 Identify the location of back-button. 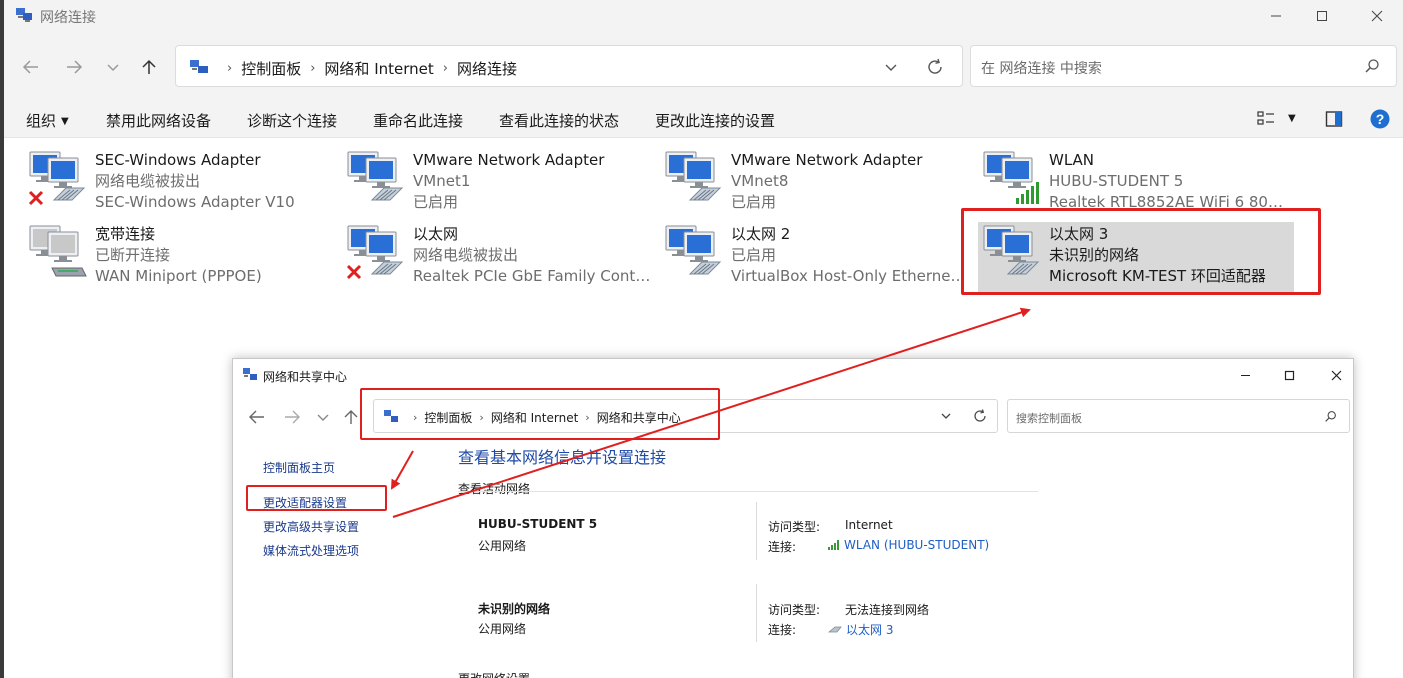
(31, 67).